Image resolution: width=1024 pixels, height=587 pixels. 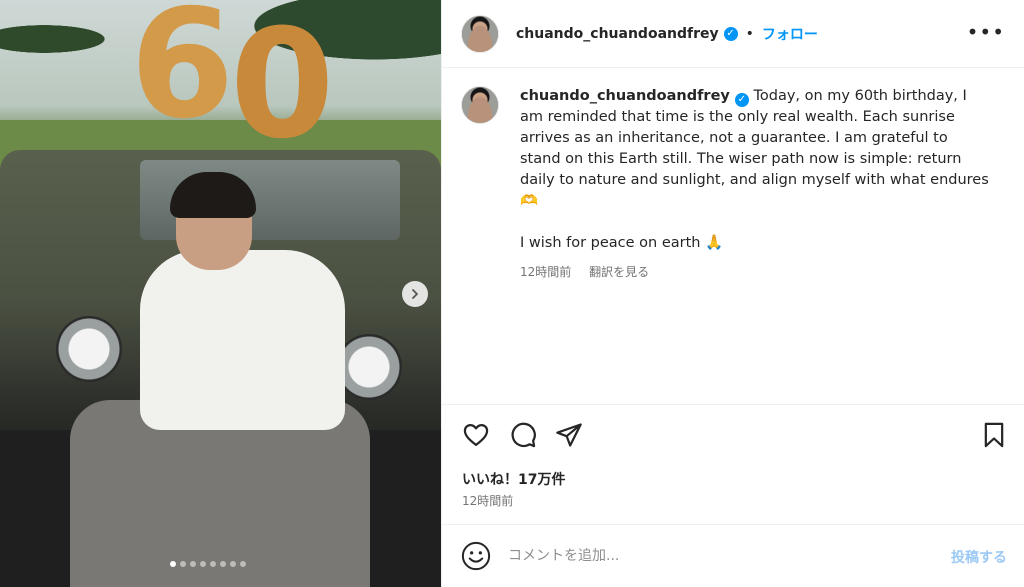 What do you see at coordinates (755, 272) in the screenshot?
I see `caption-meta: 12時間前 翻訳を見る` at bounding box center [755, 272].